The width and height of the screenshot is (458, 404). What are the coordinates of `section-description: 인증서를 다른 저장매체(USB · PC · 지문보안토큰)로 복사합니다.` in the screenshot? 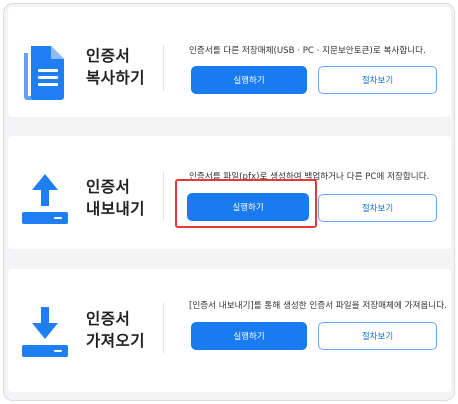 It's located at (307, 51).